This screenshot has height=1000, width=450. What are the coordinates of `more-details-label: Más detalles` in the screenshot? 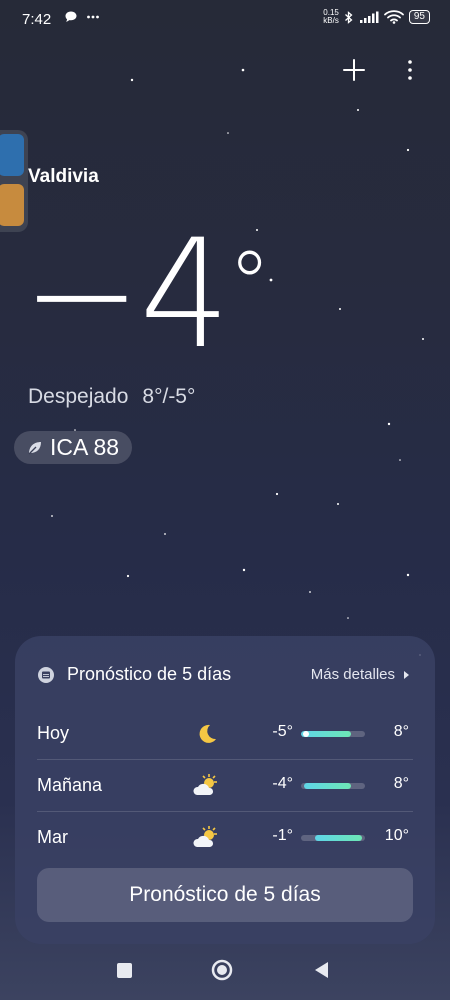 It's located at (352, 674).